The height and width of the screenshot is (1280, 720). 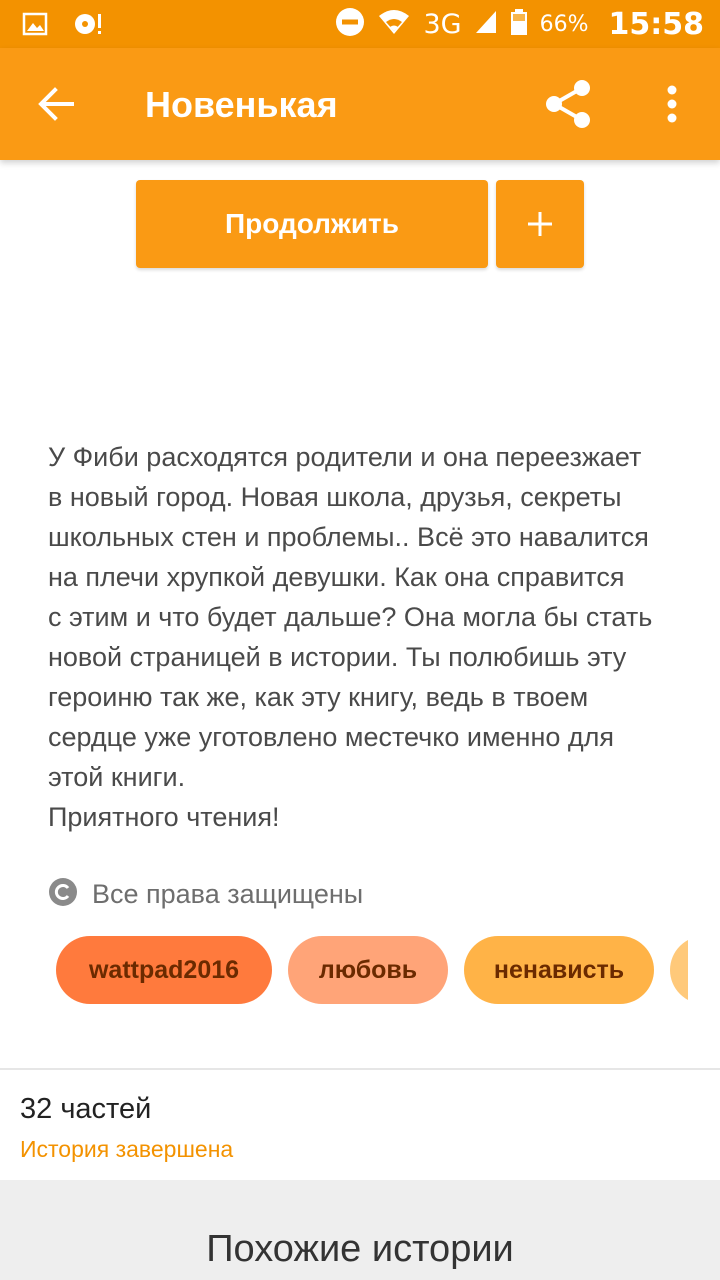 I want to click on back-arrow-icon, so click(x=56, y=104).